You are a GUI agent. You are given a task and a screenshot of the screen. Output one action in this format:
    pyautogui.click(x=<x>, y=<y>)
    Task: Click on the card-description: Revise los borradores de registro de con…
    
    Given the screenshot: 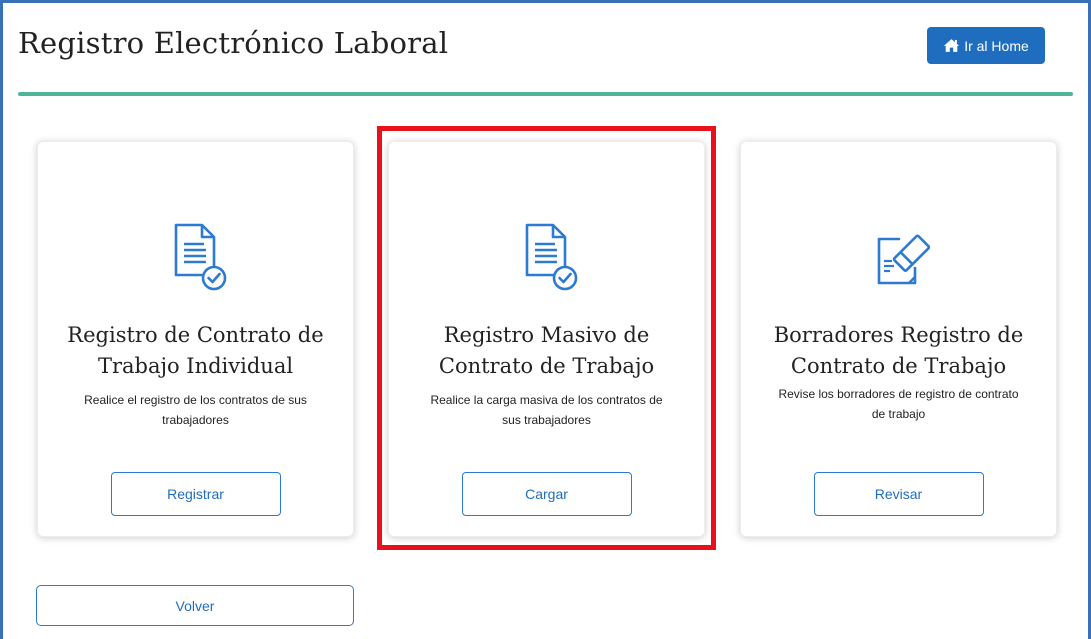 What is the action you would take?
    pyautogui.click(x=898, y=404)
    